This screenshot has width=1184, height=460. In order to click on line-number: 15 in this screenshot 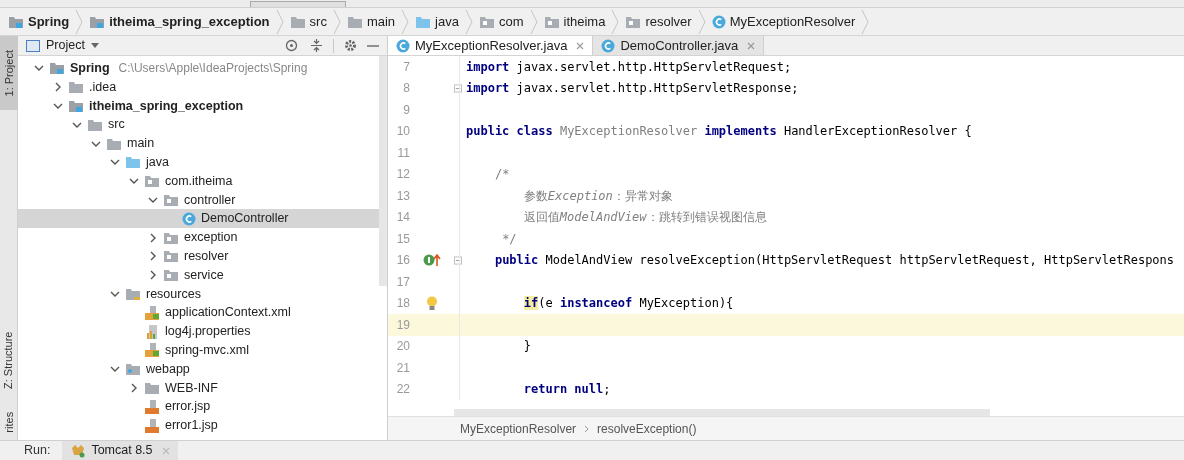, I will do `click(402, 239)`.